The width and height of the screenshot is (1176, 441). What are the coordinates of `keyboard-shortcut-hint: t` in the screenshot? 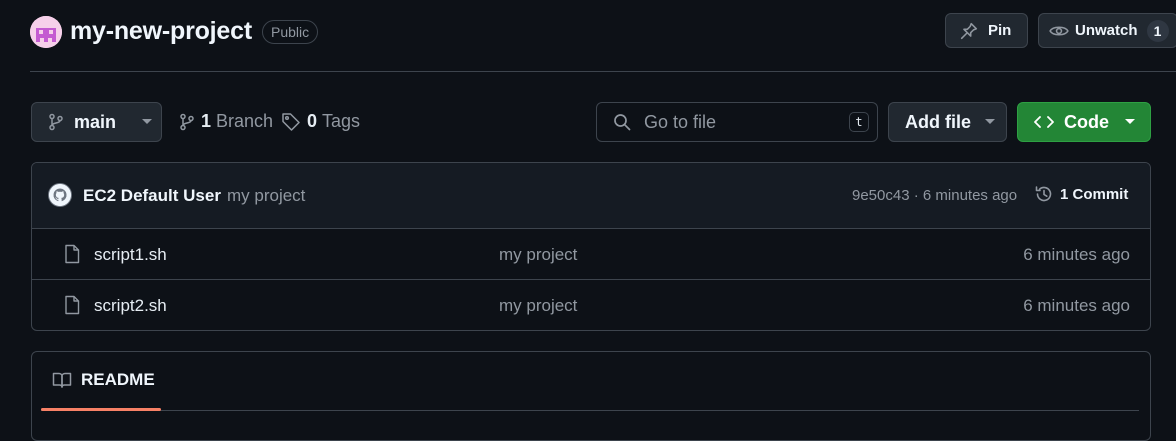 It's located at (859, 122).